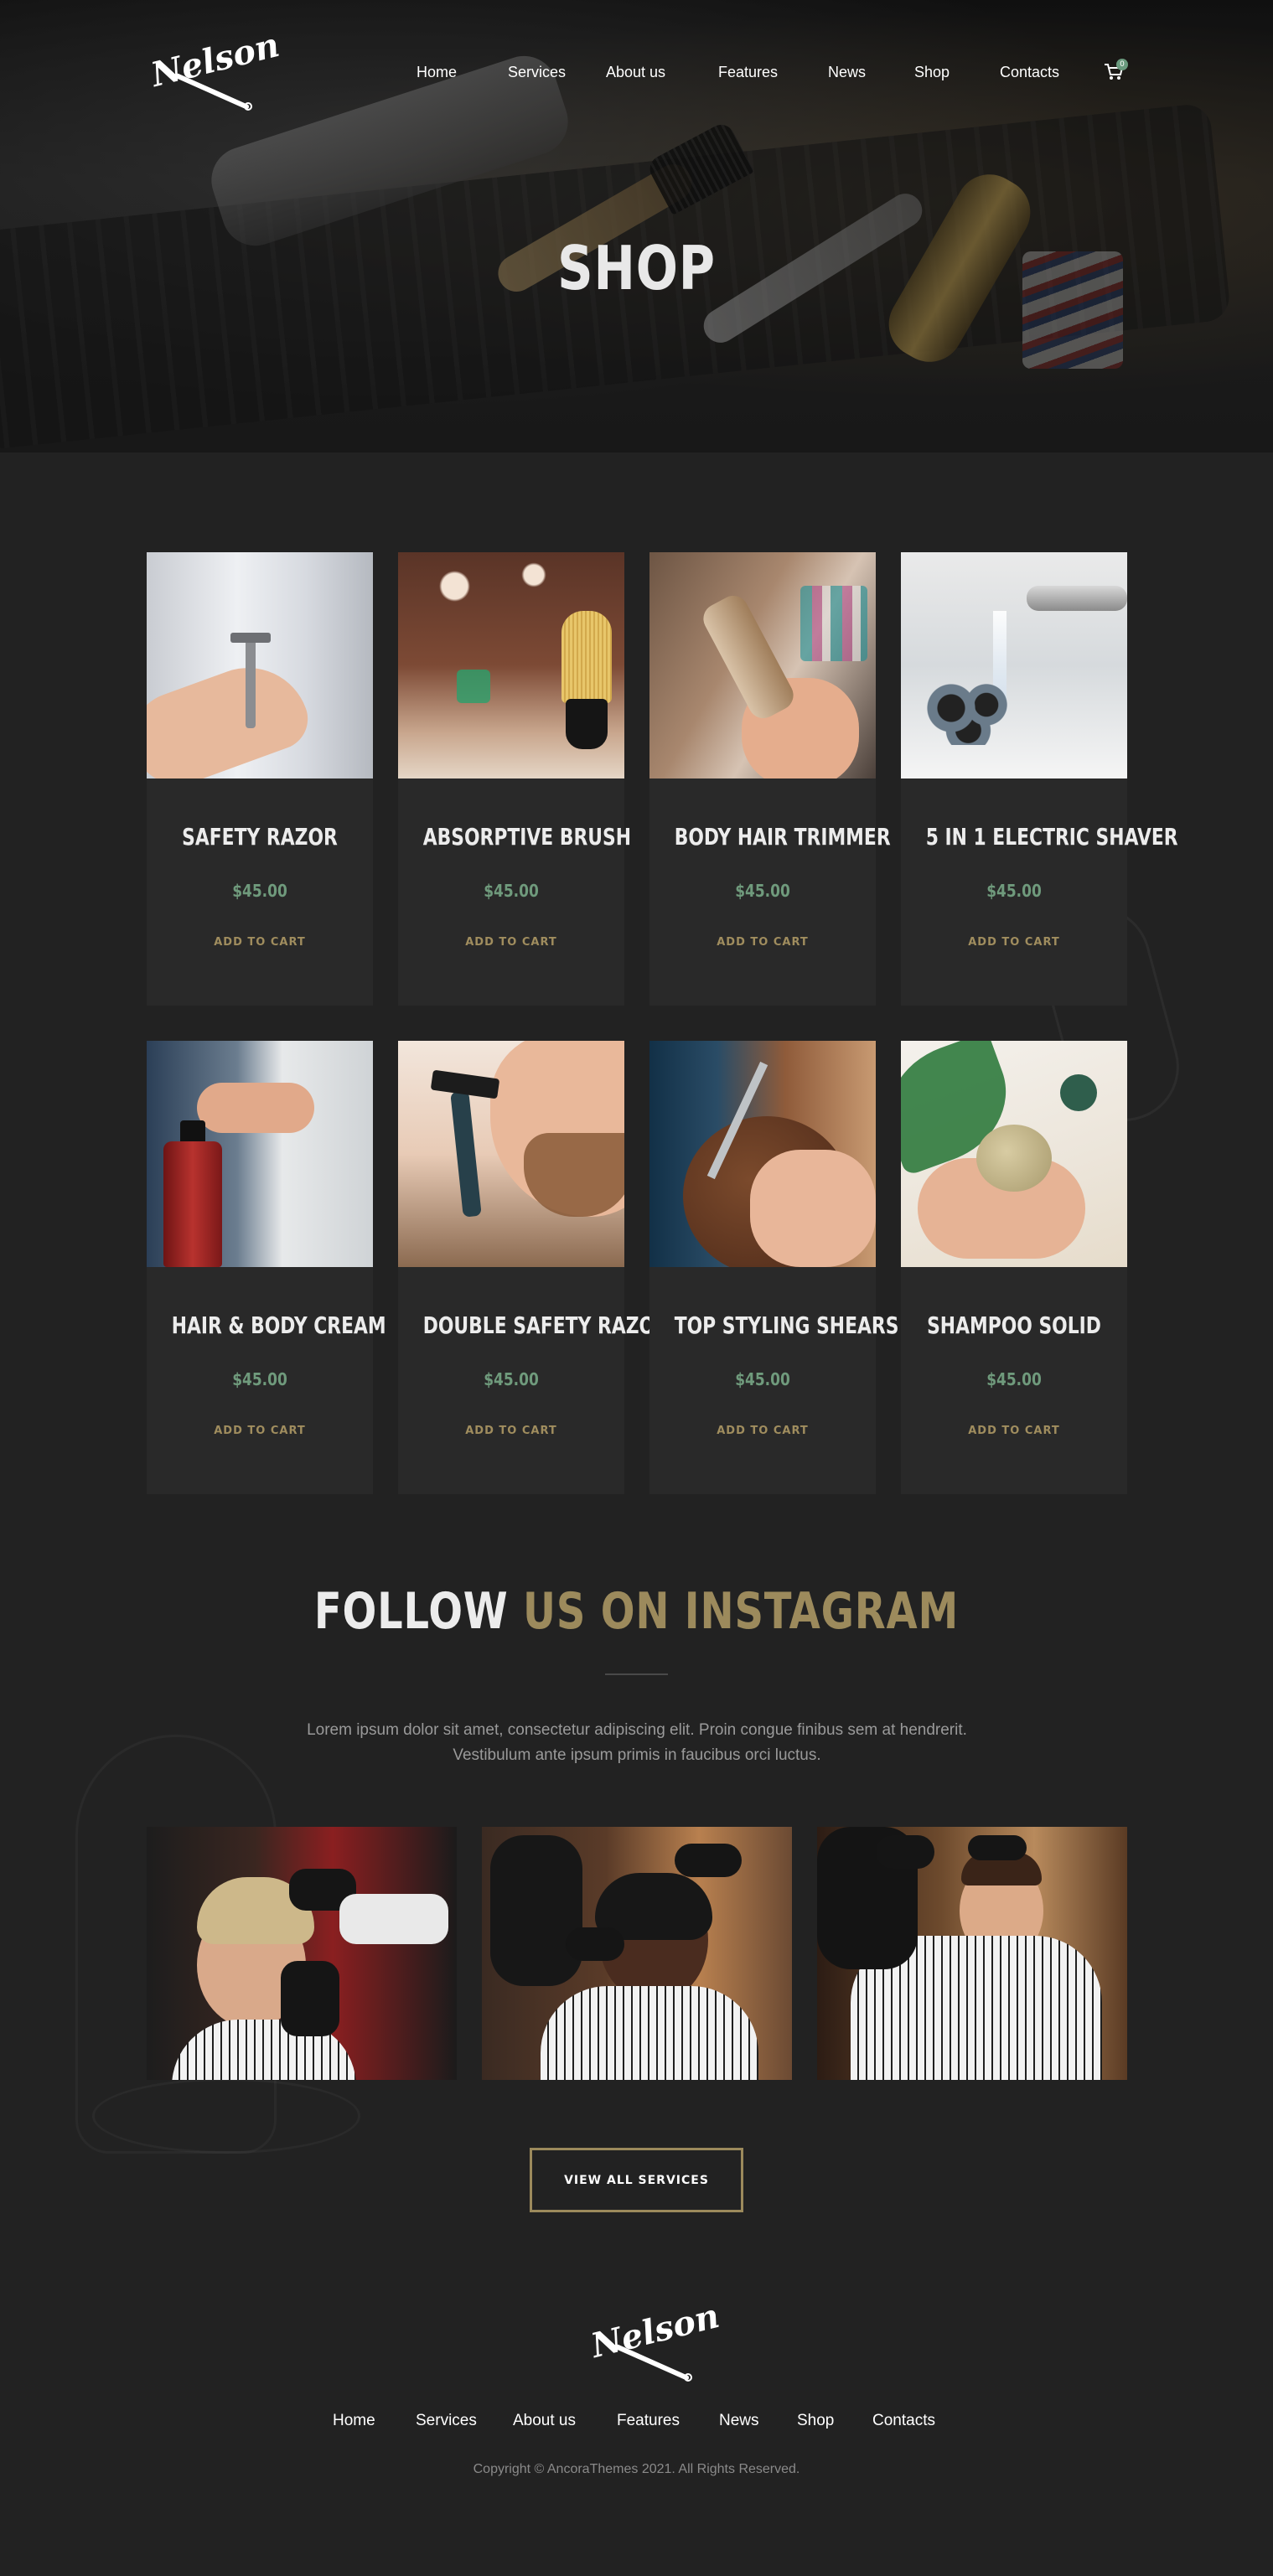 This screenshot has height=2576, width=1273. I want to click on product-card: TOP STYLING SHEARS $45.00 ADD TO CART, so click(774, 1267).